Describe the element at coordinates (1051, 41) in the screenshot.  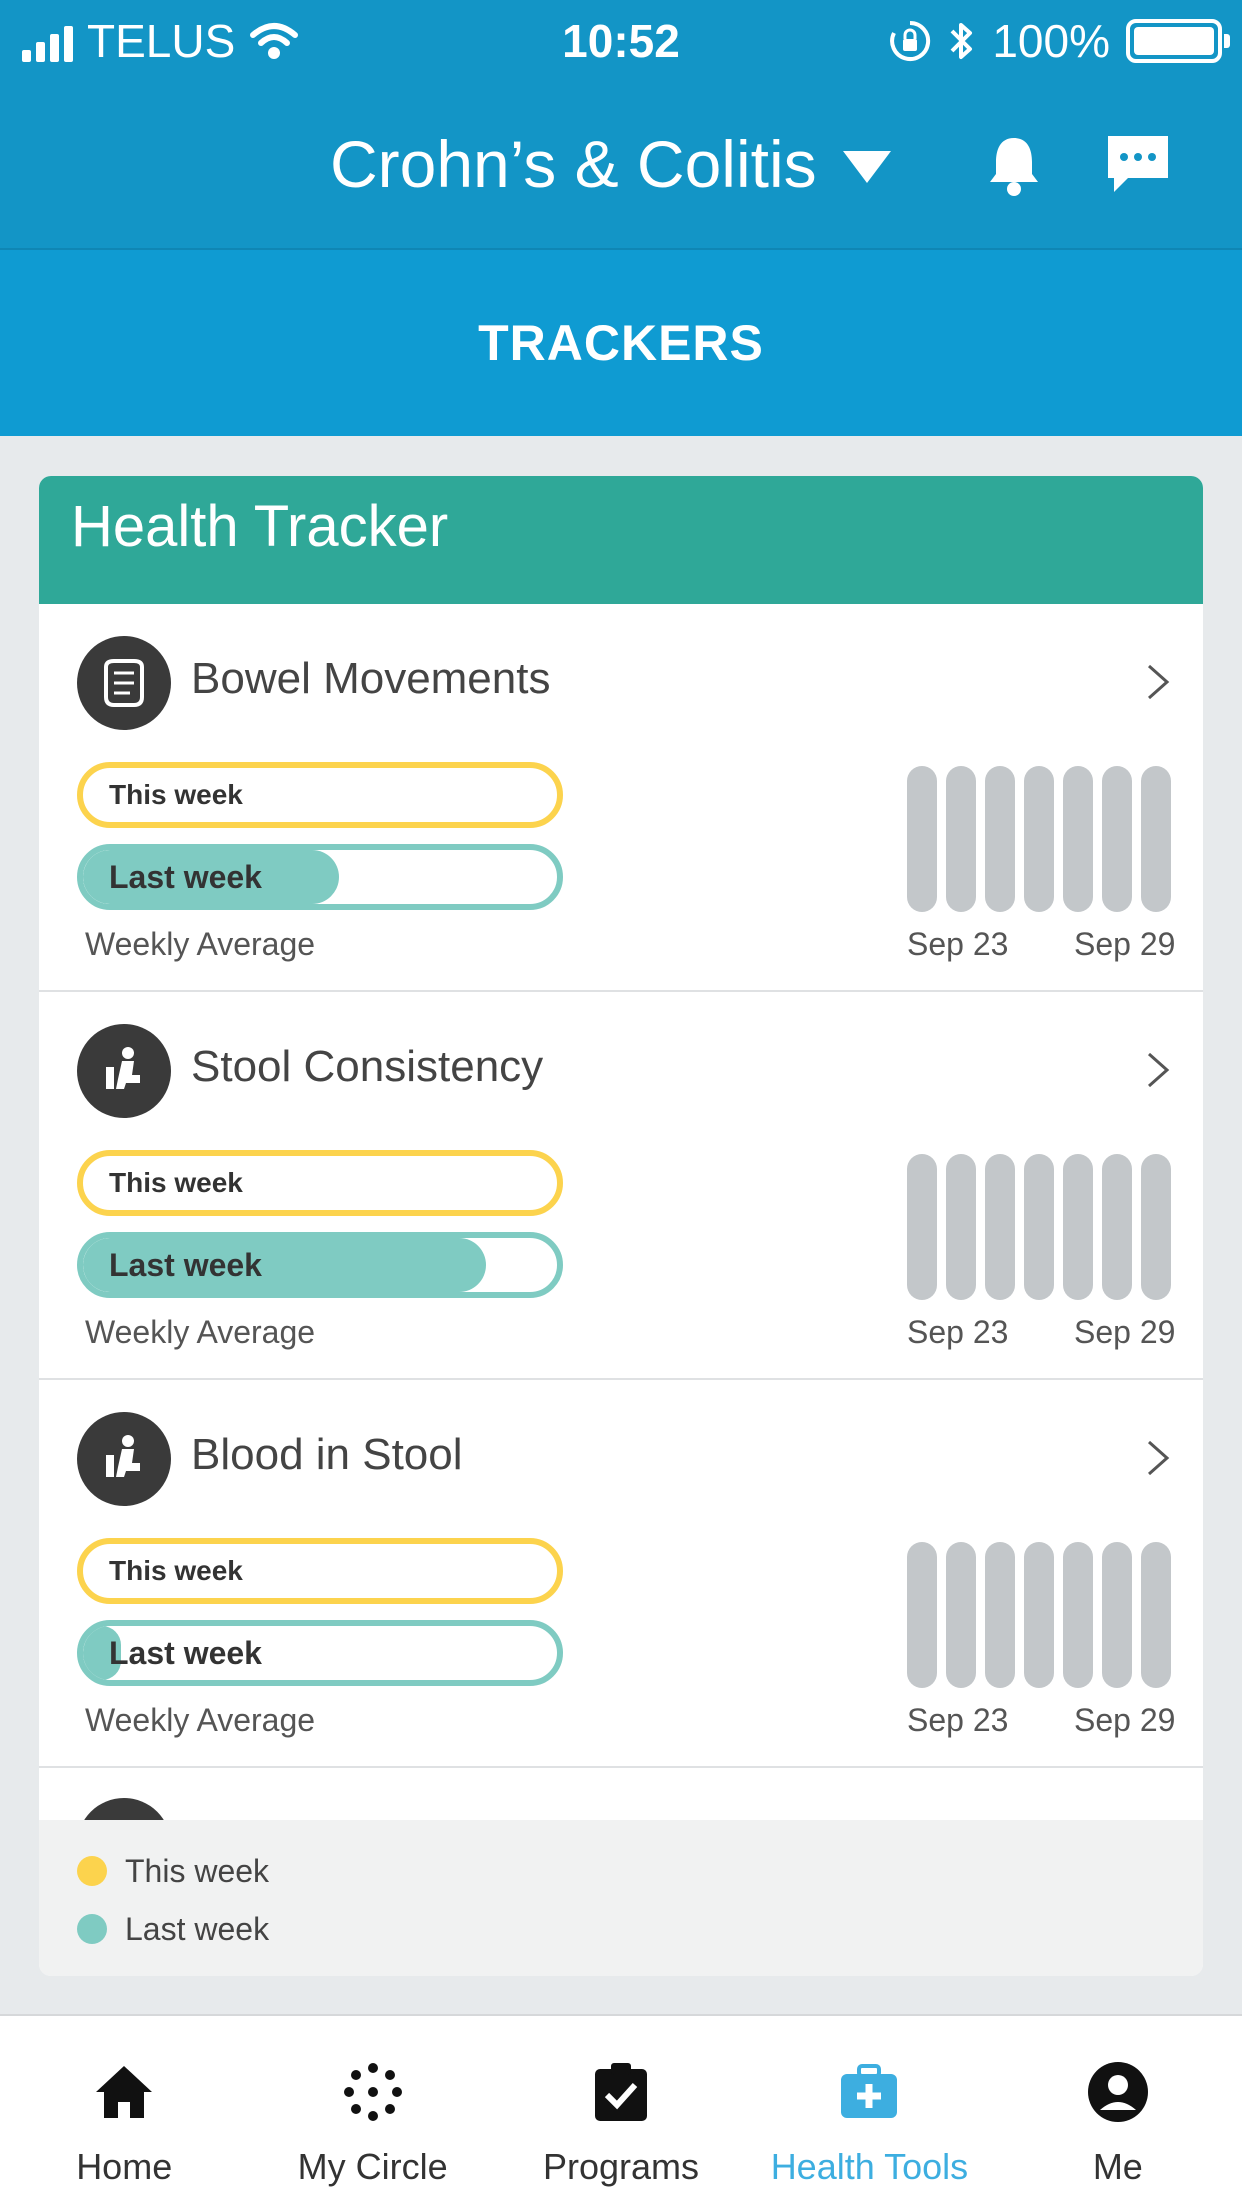
I see `battery-percent: 100%` at that location.